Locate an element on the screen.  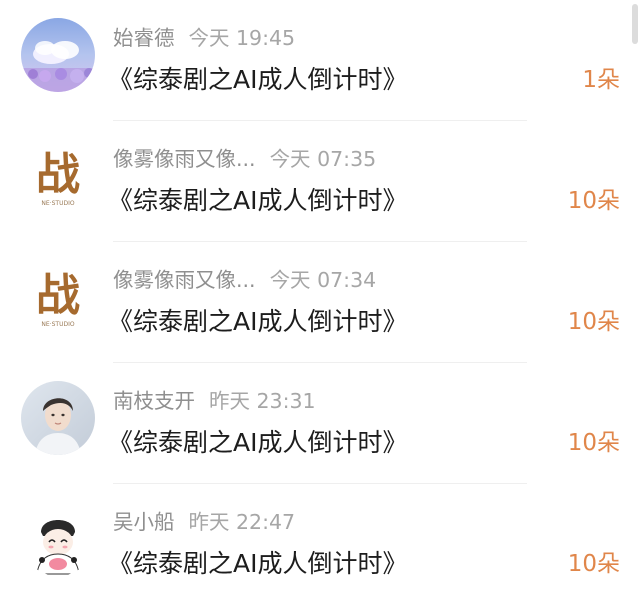
scrollbar-thumb is located at coordinates (635, 24).